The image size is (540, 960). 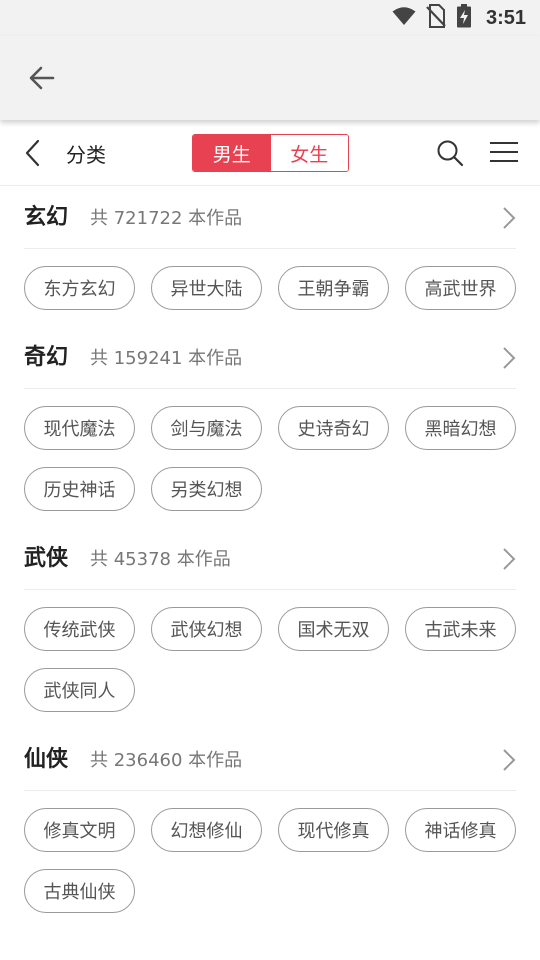 What do you see at coordinates (46, 759) in the screenshot?
I see `category-name: 仙侠` at bounding box center [46, 759].